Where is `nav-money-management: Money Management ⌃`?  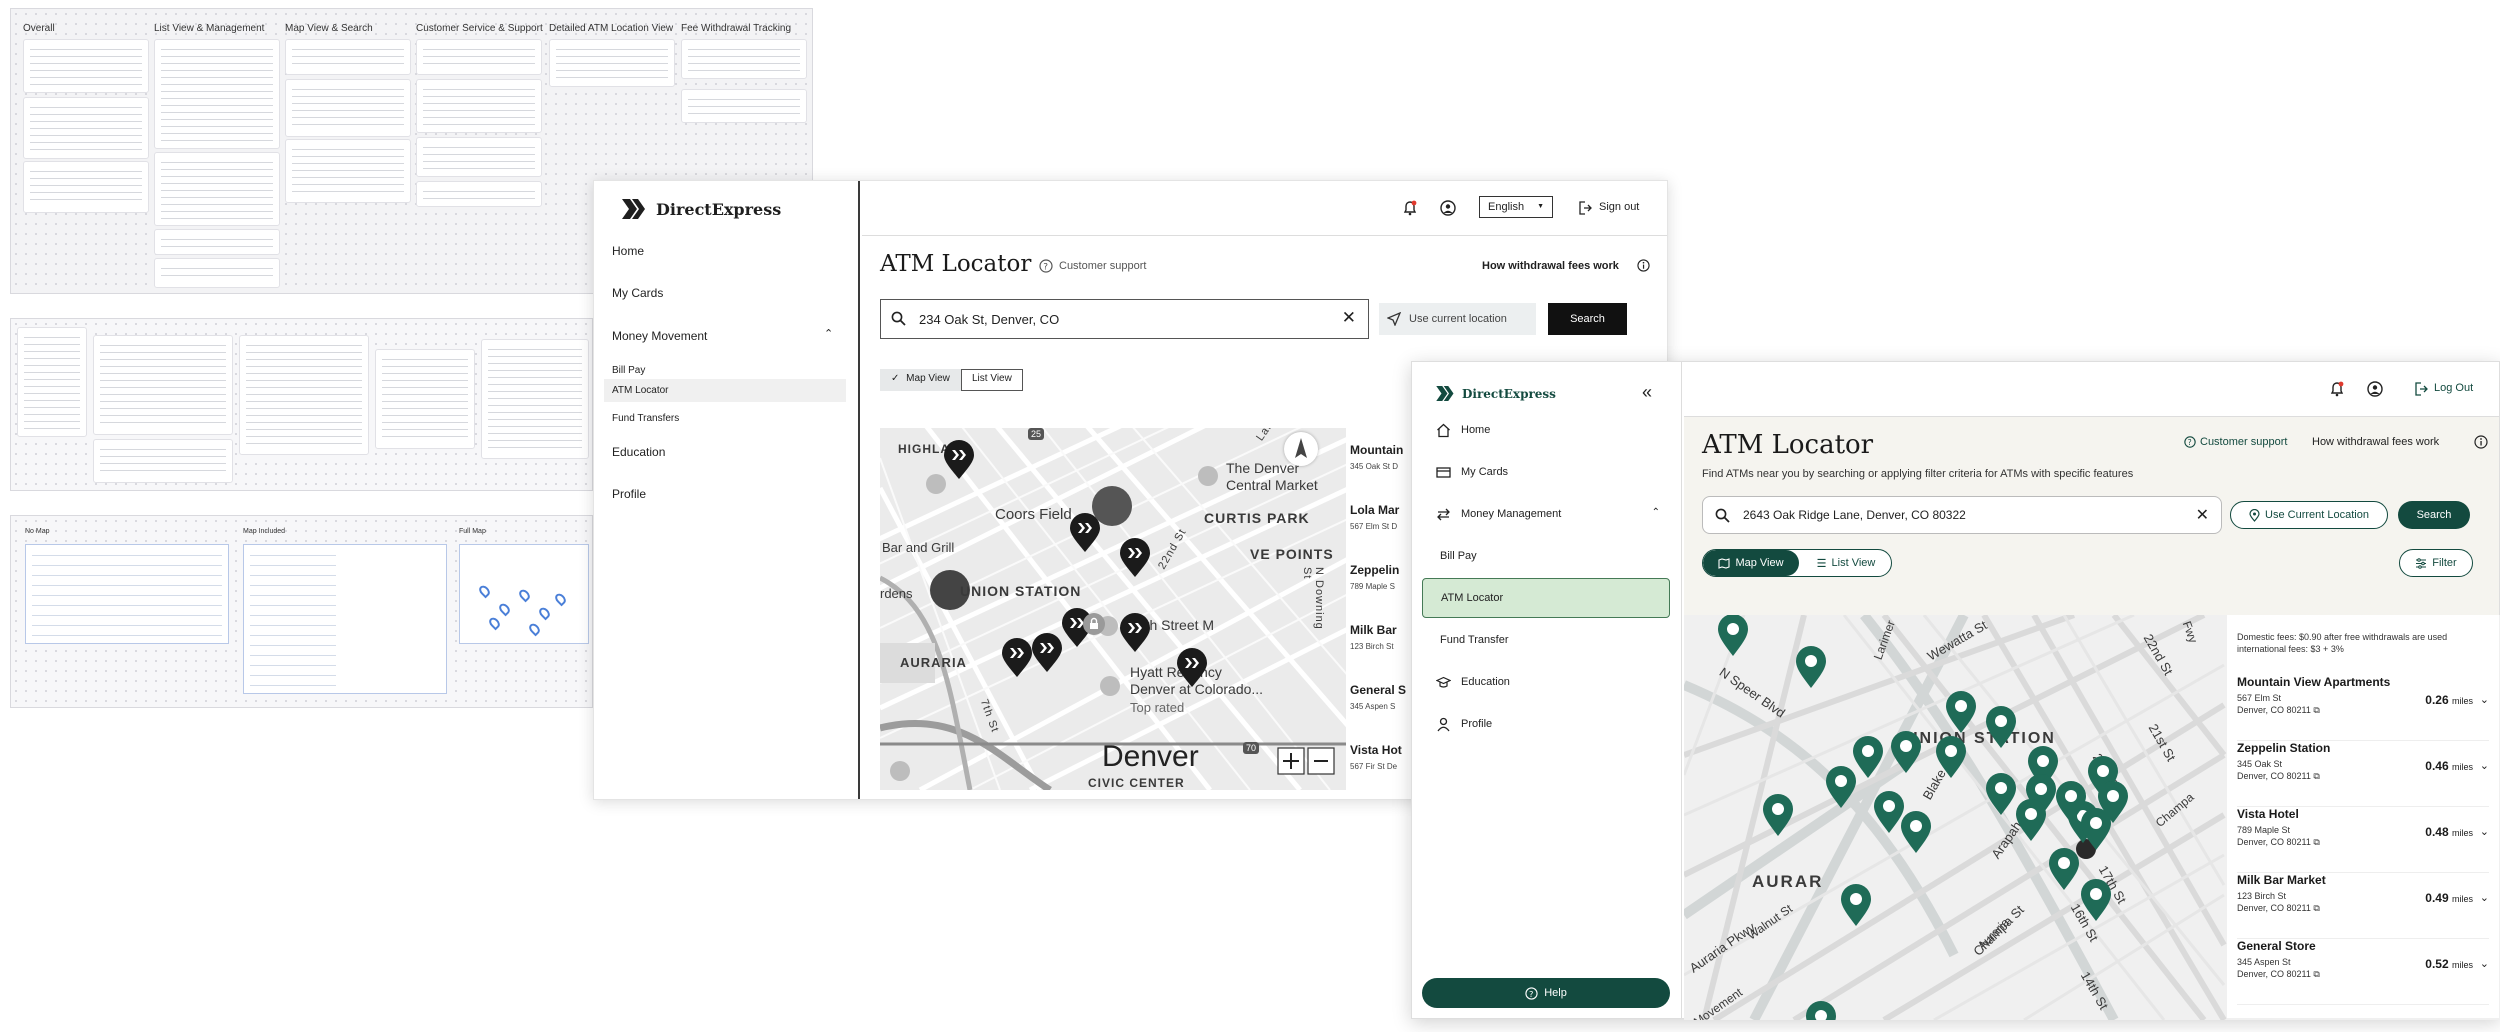 nav-money-management: Money Management ⌃ is located at coordinates (1546, 514).